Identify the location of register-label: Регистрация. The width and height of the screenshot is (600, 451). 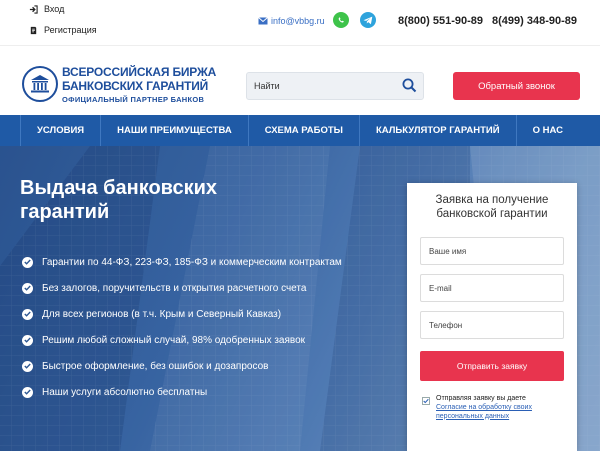
(70, 30).